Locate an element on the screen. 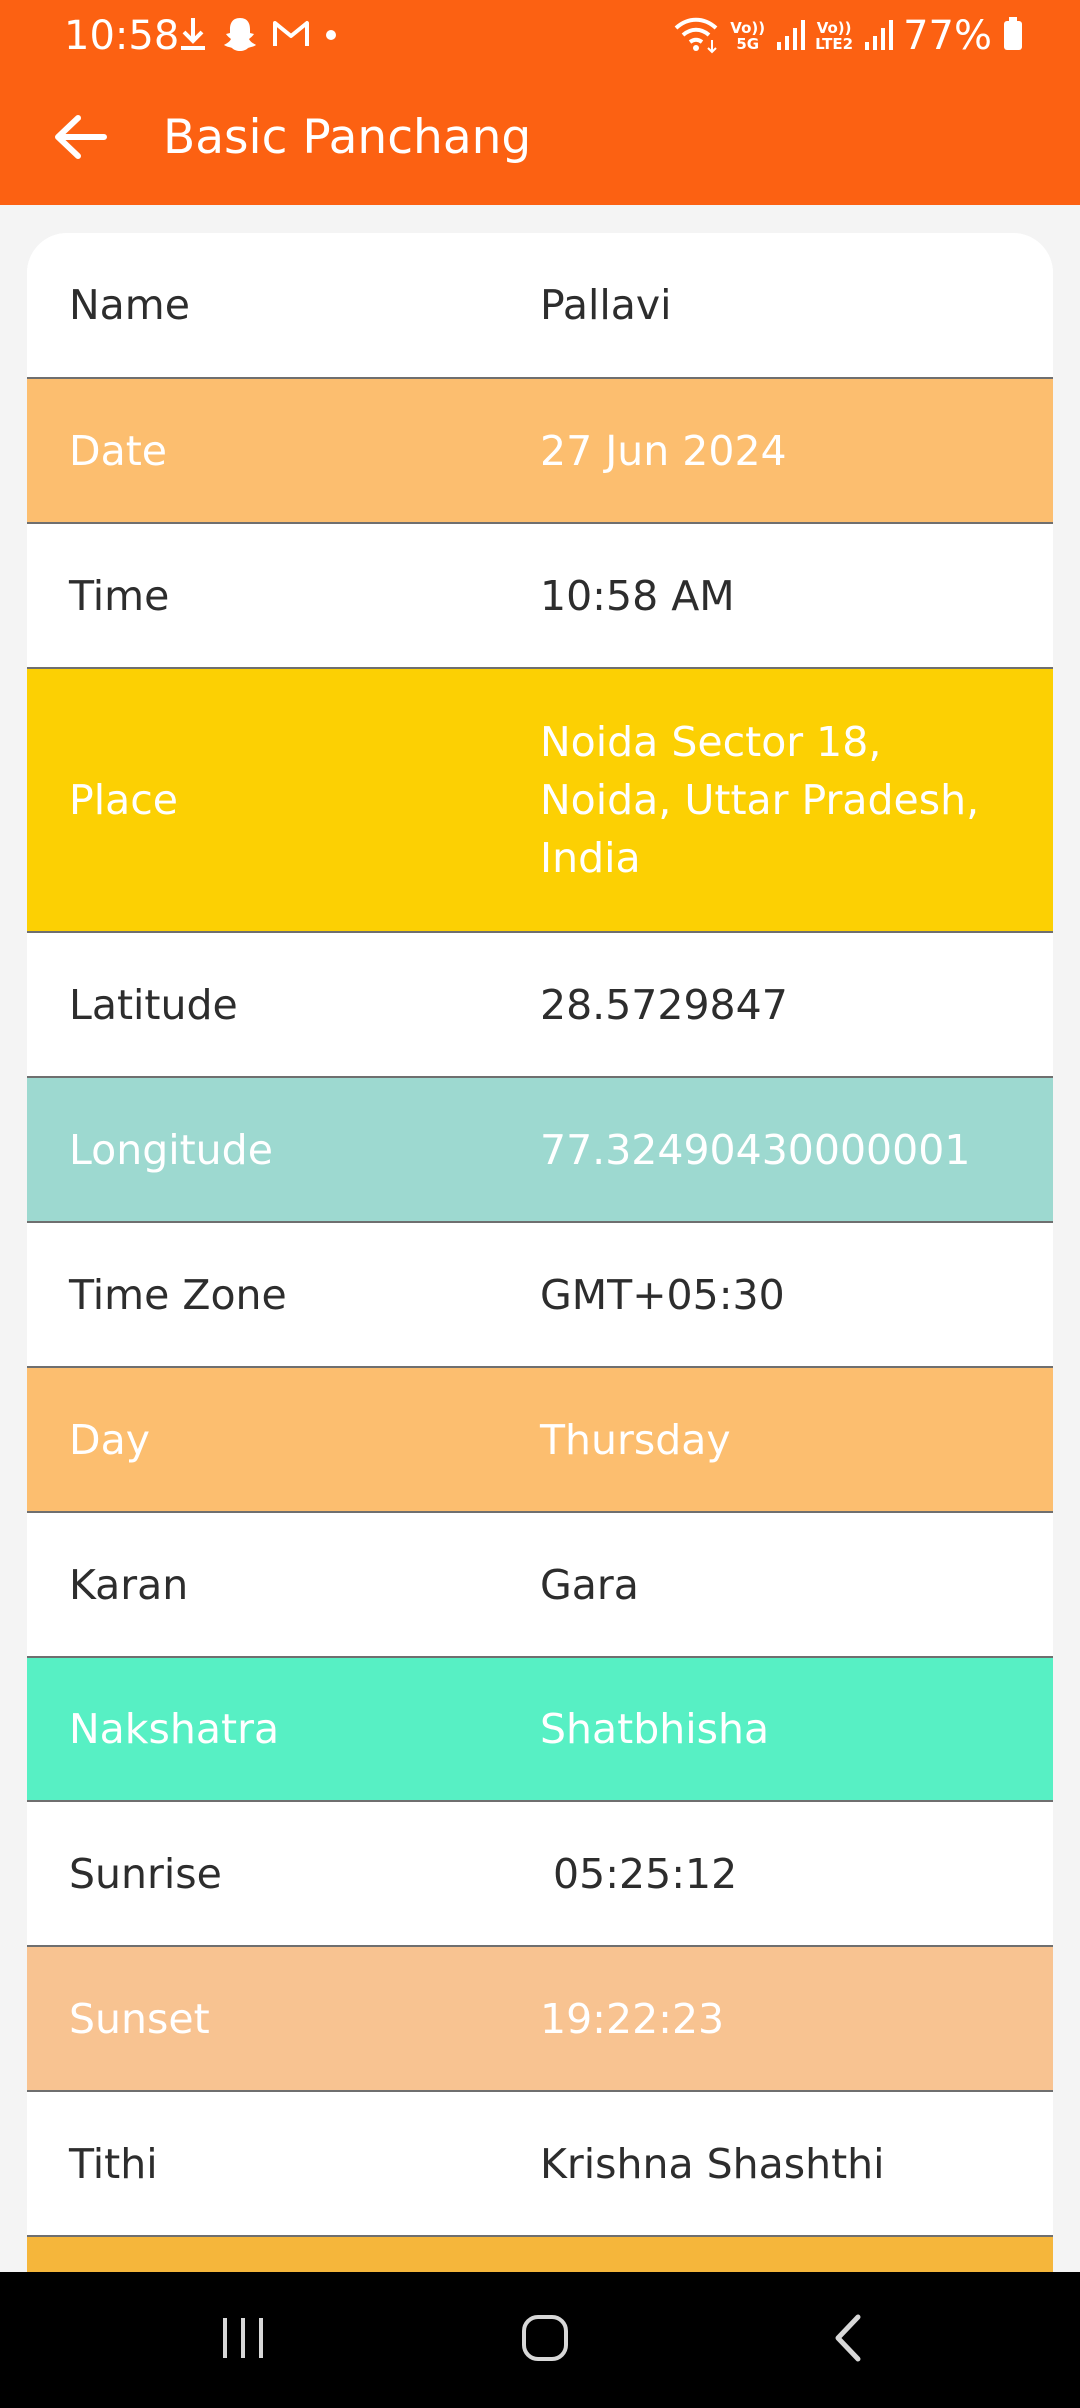 The height and width of the screenshot is (2408, 1080). download-icon is located at coordinates (193, 36).